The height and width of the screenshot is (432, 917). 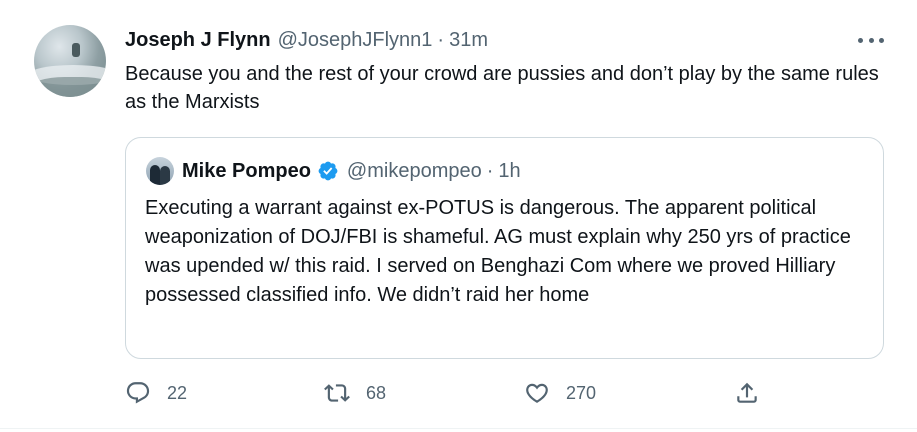 I want to click on quoted-author-handle: @mikepompeo, so click(x=414, y=170).